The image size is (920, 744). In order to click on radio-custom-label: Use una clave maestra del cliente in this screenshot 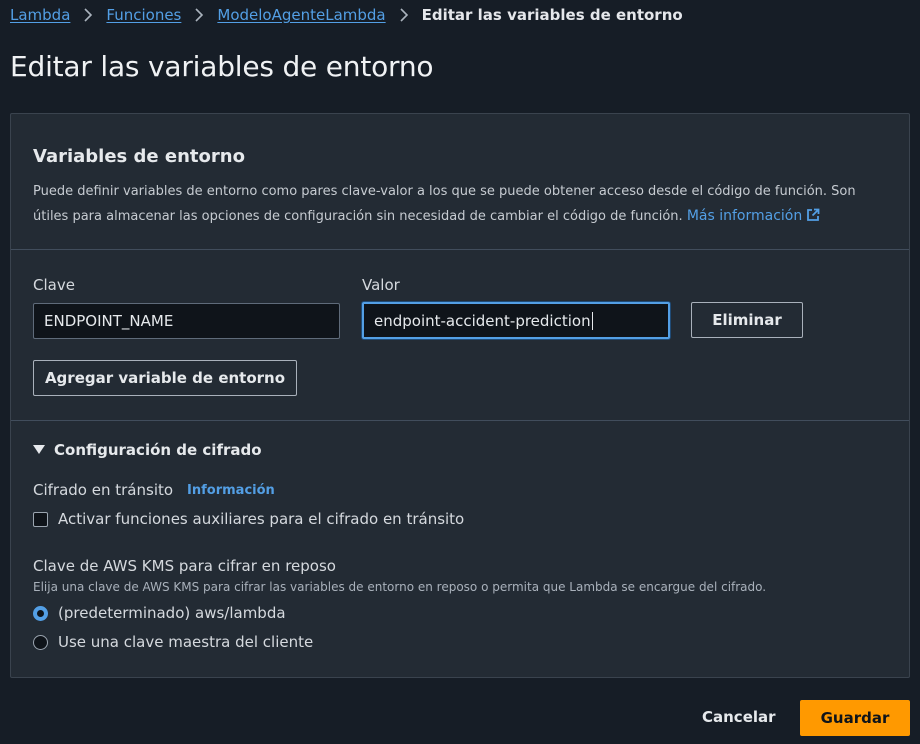, I will do `click(186, 642)`.